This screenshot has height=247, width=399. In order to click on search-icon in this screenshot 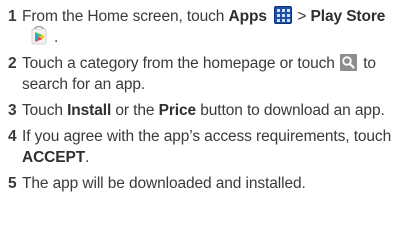, I will do `click(348, 62)`.